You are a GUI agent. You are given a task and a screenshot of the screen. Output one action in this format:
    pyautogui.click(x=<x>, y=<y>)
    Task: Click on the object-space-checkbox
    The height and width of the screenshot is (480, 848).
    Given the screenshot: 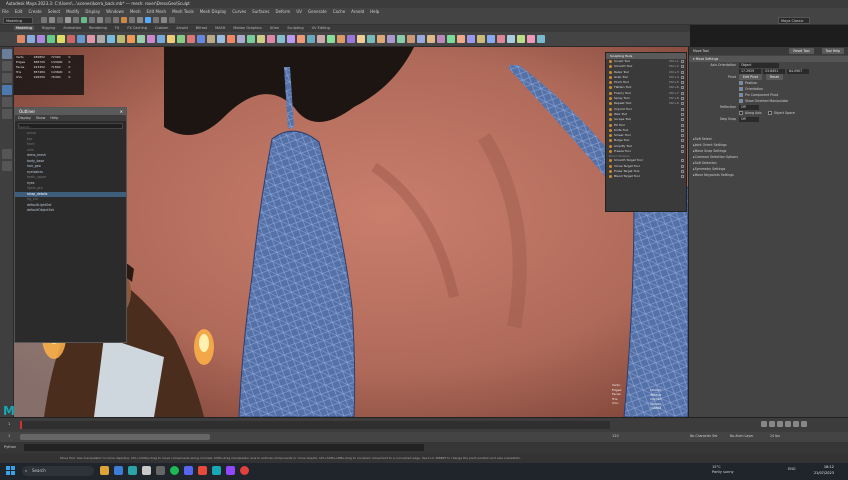 What is the action you would take?
    pyautogui.click(x=769, y=113)
    